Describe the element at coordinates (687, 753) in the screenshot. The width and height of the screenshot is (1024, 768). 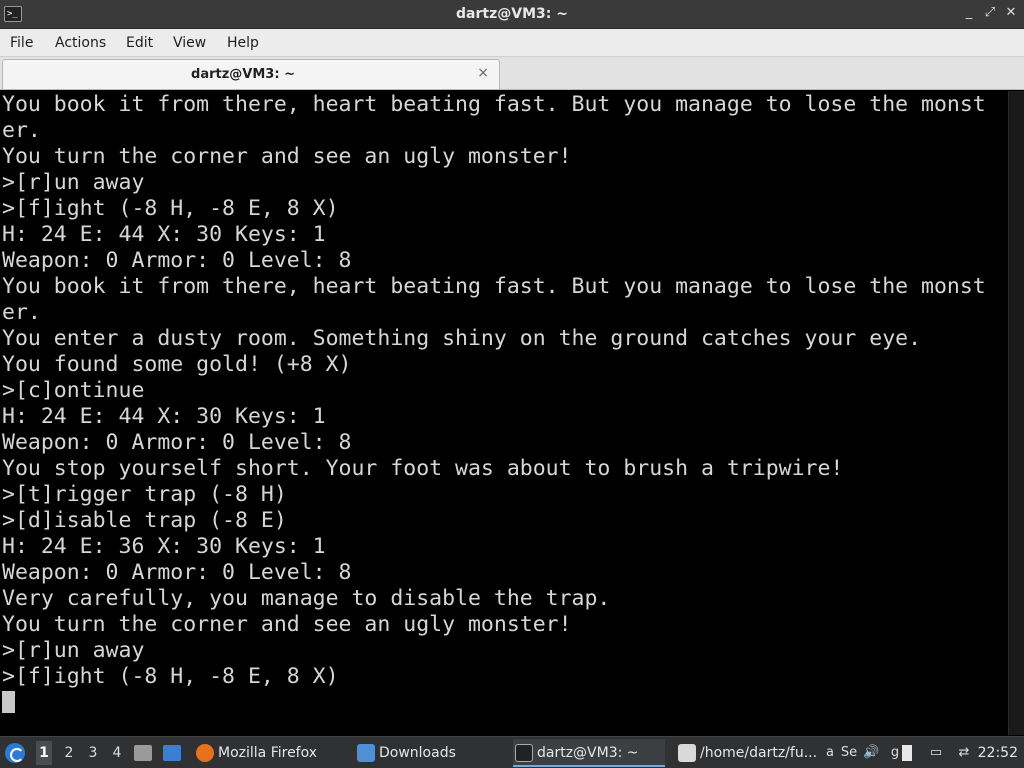
I see `text-editor-icon` at that location.